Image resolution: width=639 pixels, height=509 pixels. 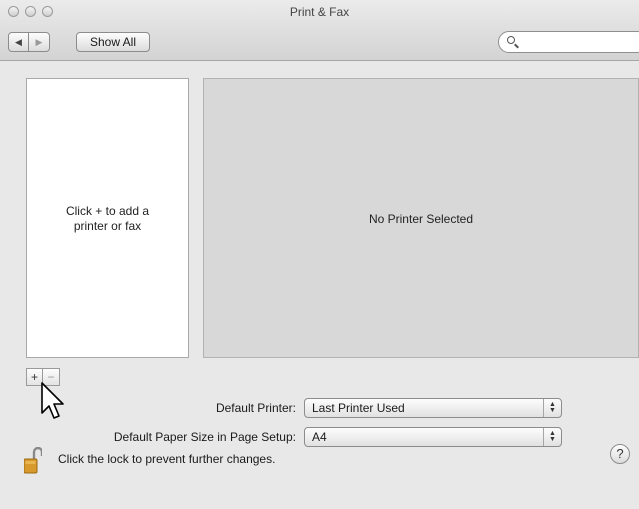 What do you see at coordinates (33, 461) in the screenshot?
I see `lock-icon` at bounding box center [33, 461].